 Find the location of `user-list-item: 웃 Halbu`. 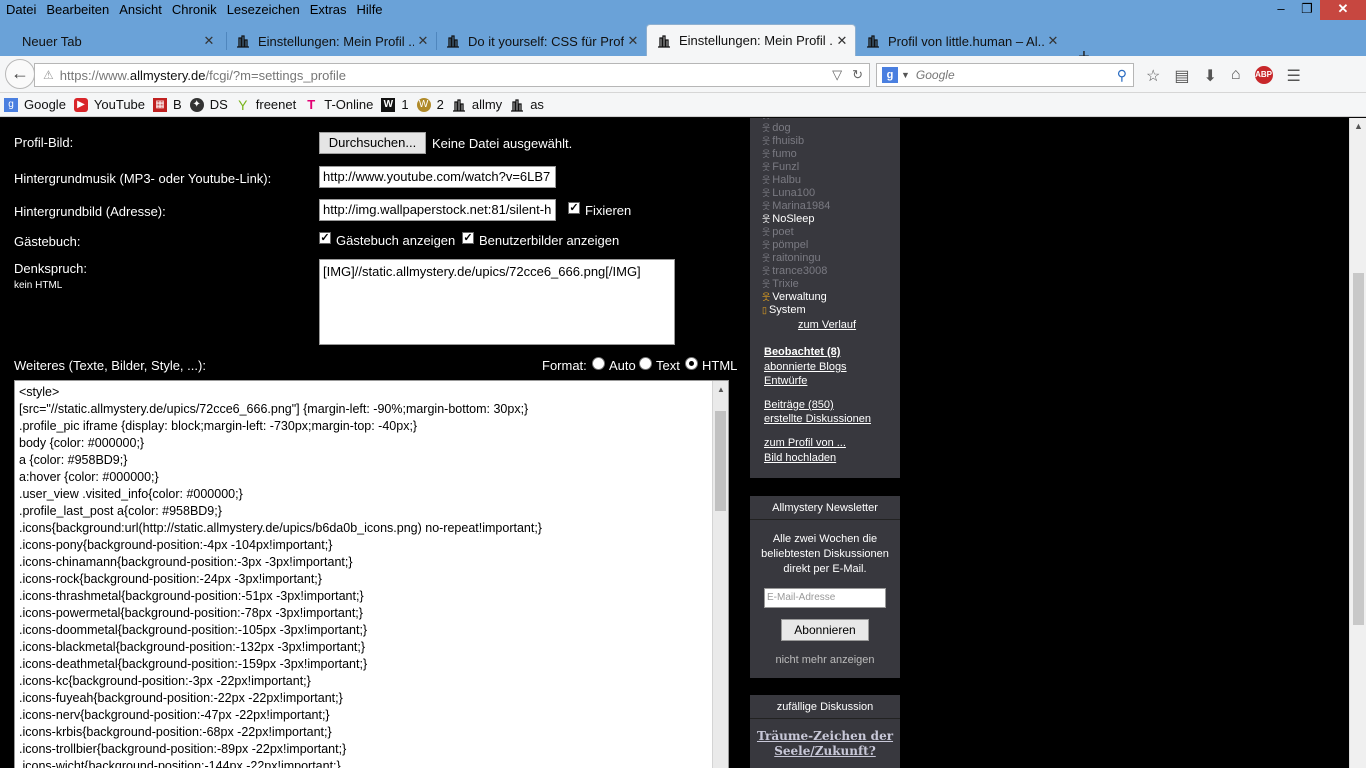

user-list-item: 웃 Halbu is located at coordinates (796, 180).